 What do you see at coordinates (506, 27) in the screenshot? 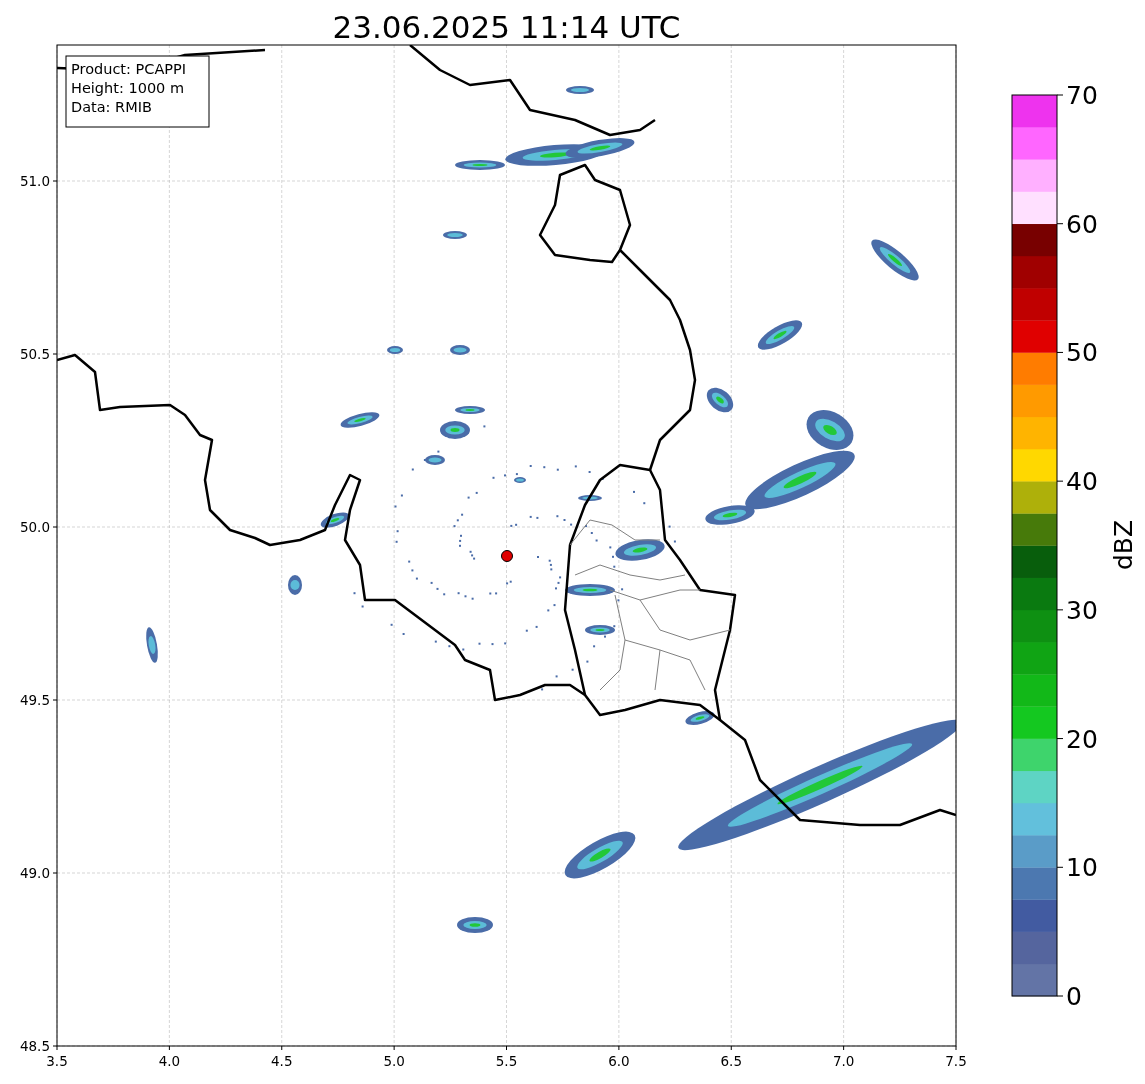
I see `chart-title: 23.06.2025 11:14 UTC` at bounding box center [506, 27].